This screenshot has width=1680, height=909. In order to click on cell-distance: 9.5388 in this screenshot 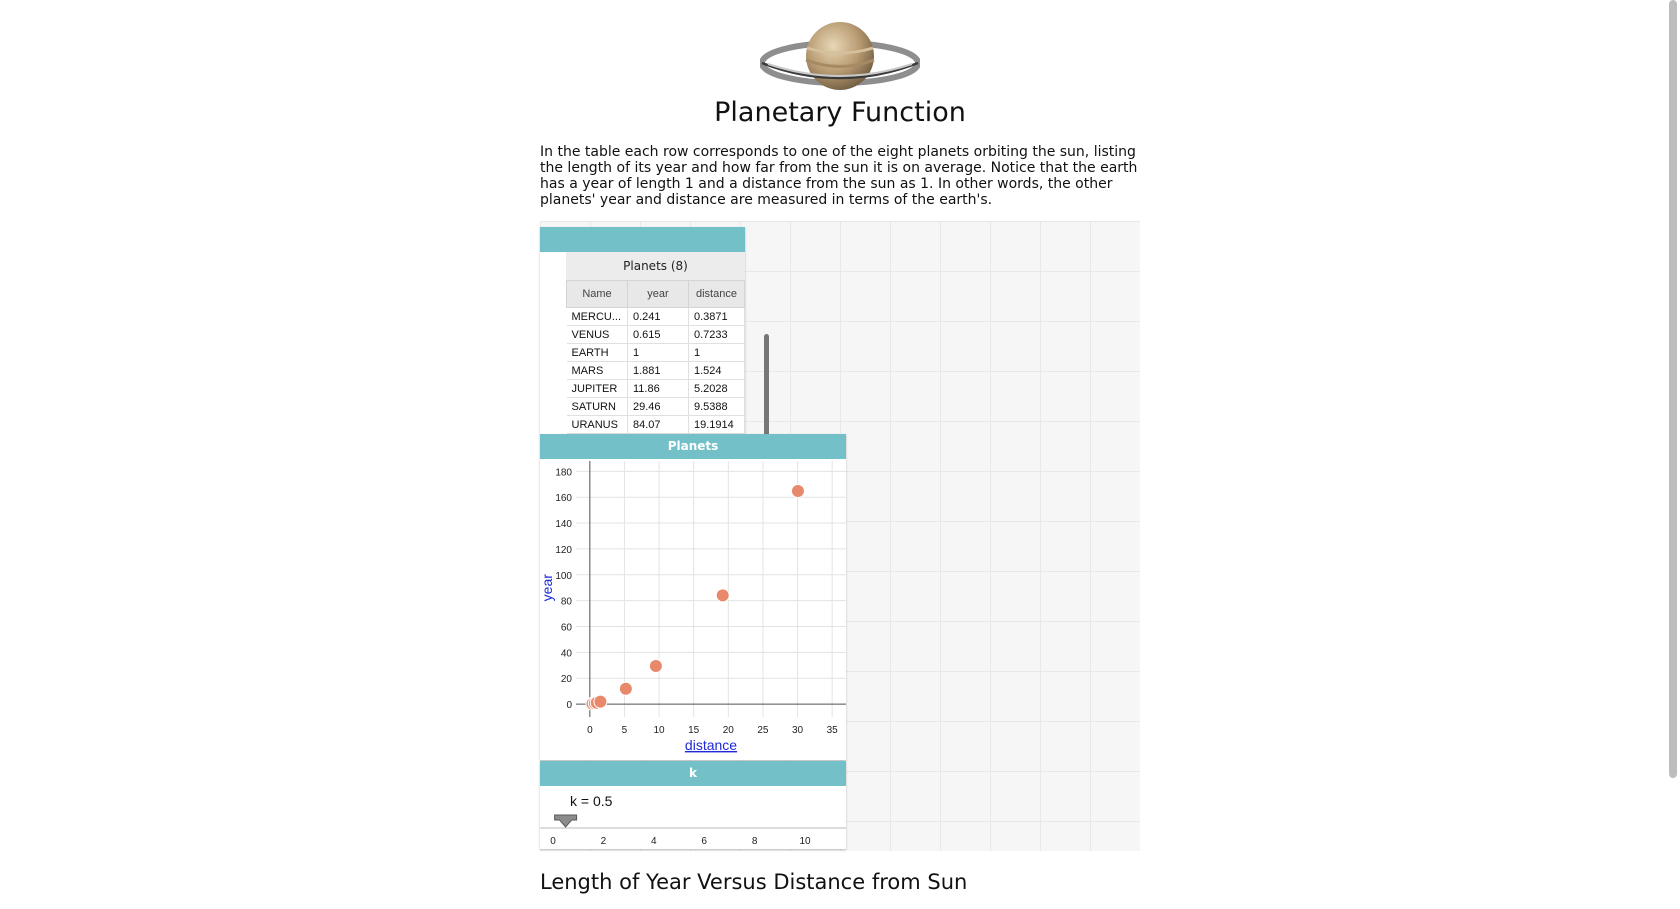, I will do `click(716, 406)`.